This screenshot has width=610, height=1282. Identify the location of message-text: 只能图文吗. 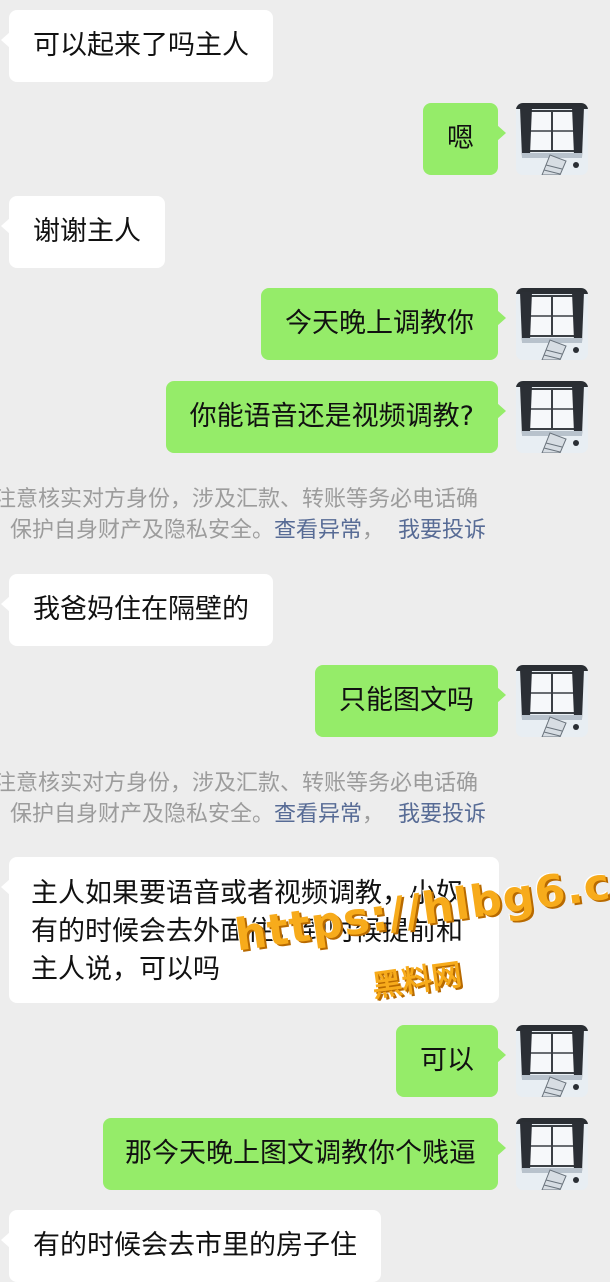
(406, 700).